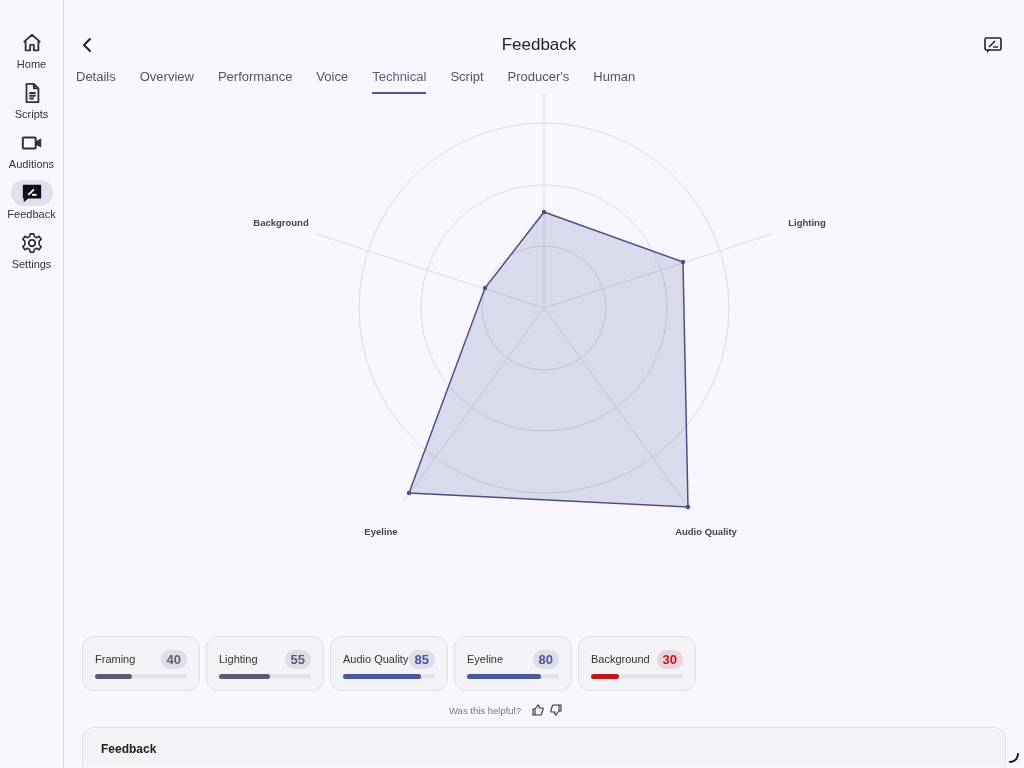 The width and height of the screenshot is (1024, 768). I want to click on thumbs-down-button, so click(556, 710).